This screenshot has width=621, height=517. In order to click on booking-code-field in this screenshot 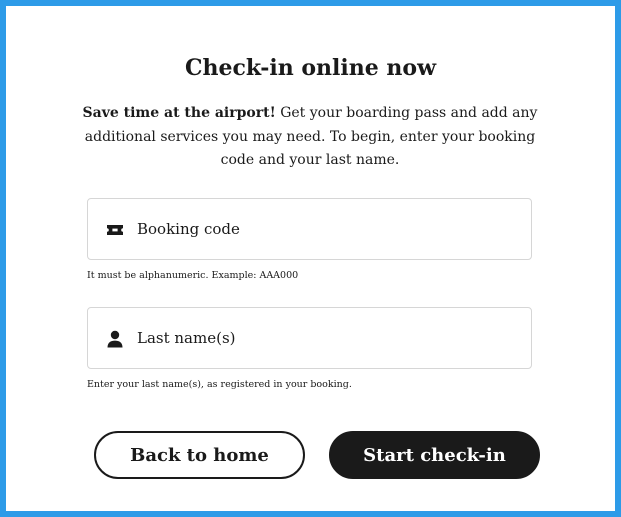, I will do `click(309, 229)`.